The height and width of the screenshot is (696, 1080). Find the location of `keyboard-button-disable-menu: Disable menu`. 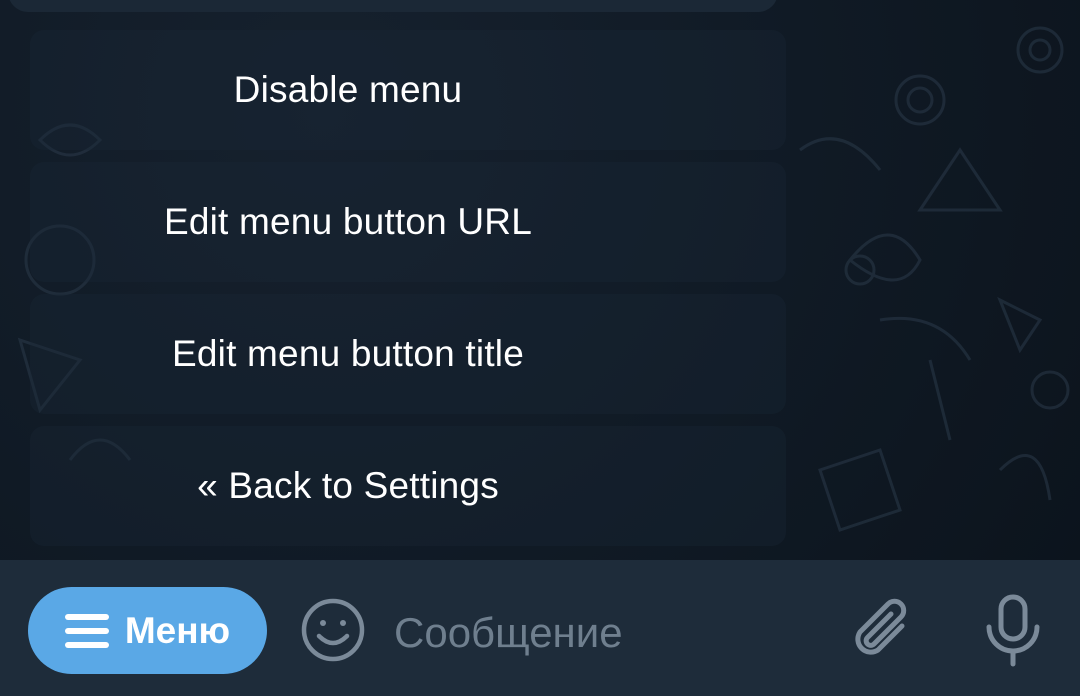

keyboard-button-disable-menu: Disable menu is located at coordinates (408, 90).